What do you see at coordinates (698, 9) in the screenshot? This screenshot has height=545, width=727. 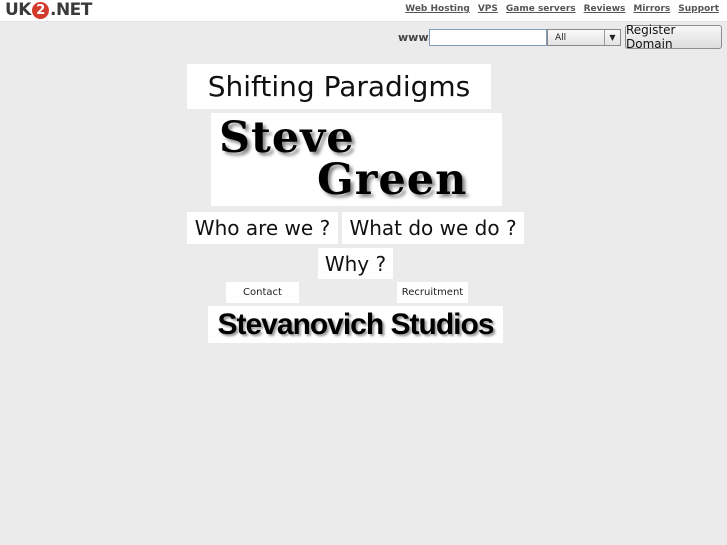 I see `nav-support: Support` at bounding box center [698, 9].